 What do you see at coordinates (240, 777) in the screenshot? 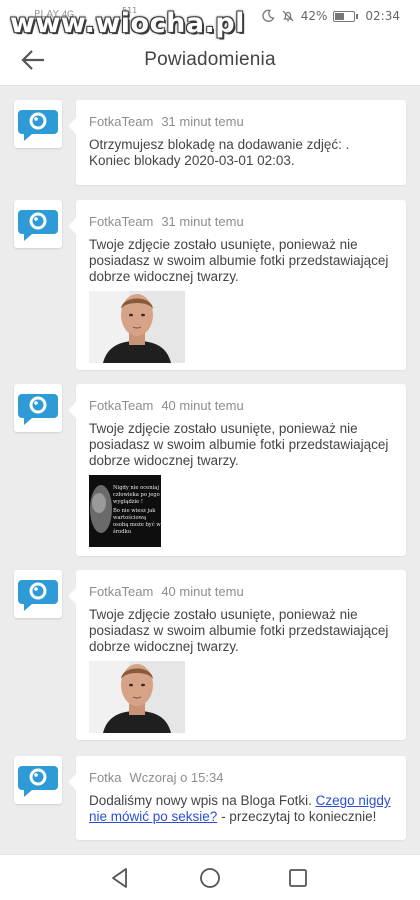
I see `notification-meta: Fotka Wczoraj o 15:34` at bounding box center [240, 777].